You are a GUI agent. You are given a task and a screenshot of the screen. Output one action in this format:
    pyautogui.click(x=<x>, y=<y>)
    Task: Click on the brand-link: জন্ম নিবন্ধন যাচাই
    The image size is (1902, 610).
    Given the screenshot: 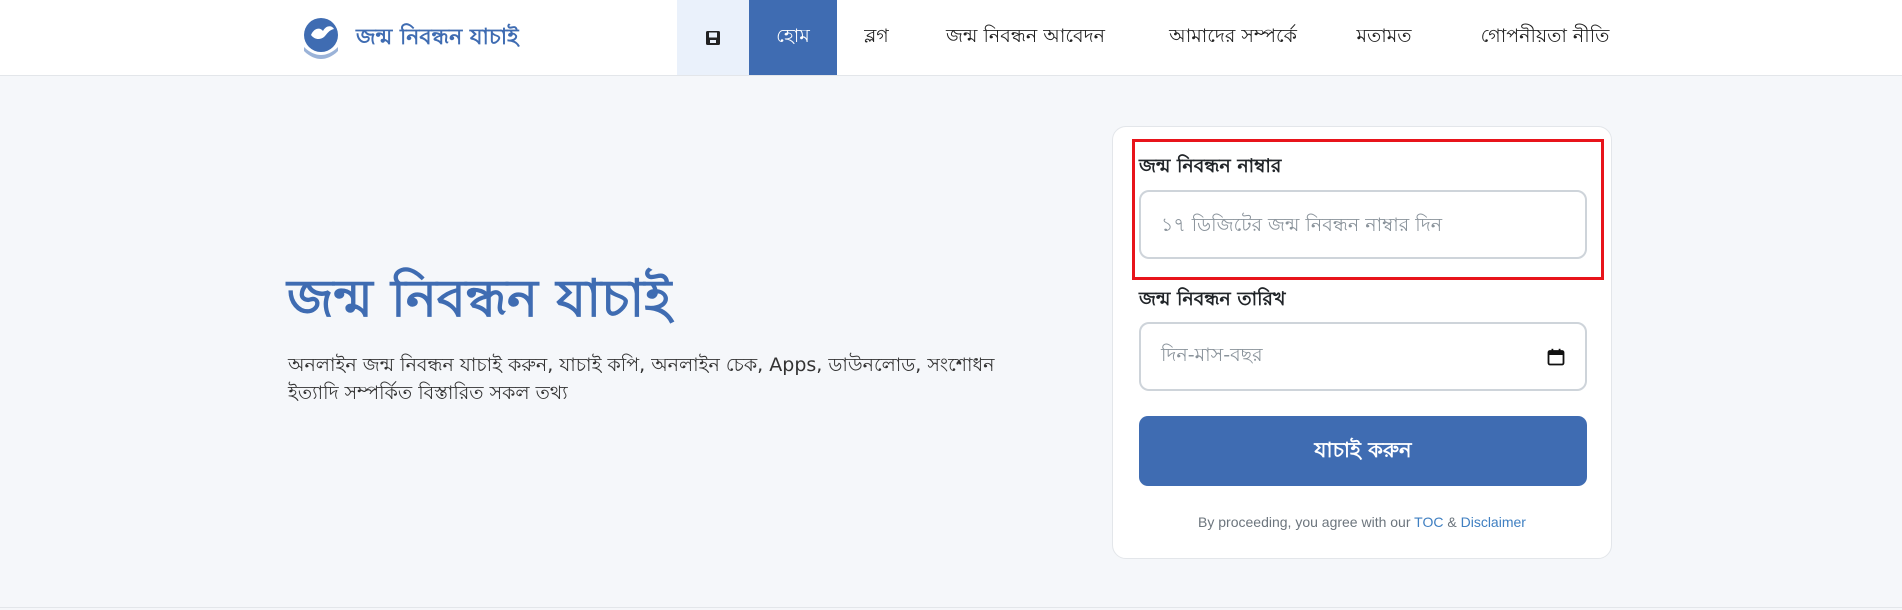 What is the action you would take?
    pyautogui.click(x=407, y=38)
    